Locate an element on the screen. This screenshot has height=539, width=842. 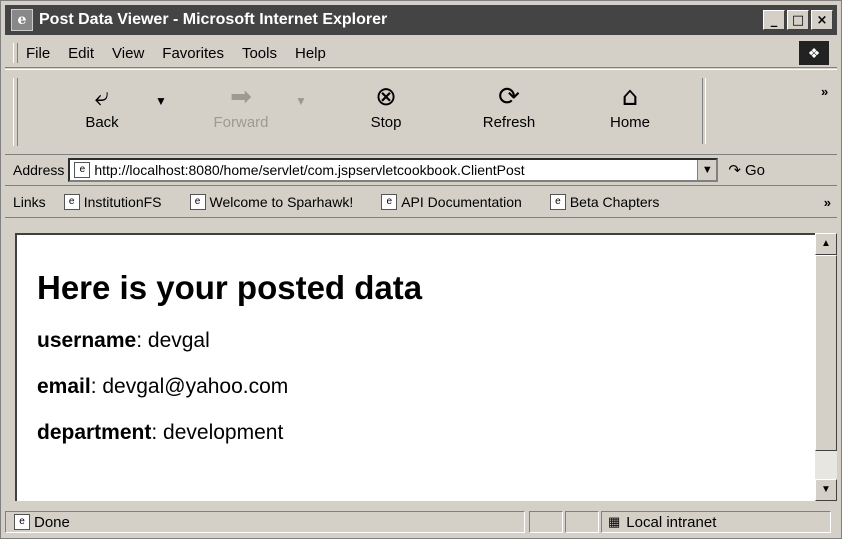
field-department: department: development is located at coordinates (426, 433).